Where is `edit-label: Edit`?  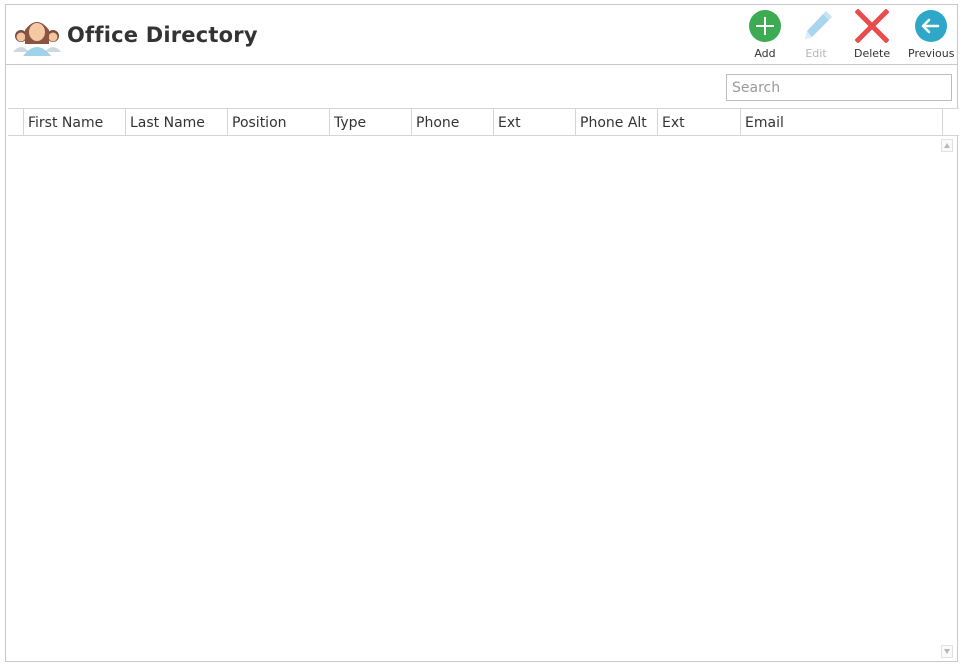 edit-label: Edit is located at coordinates (816, 53).